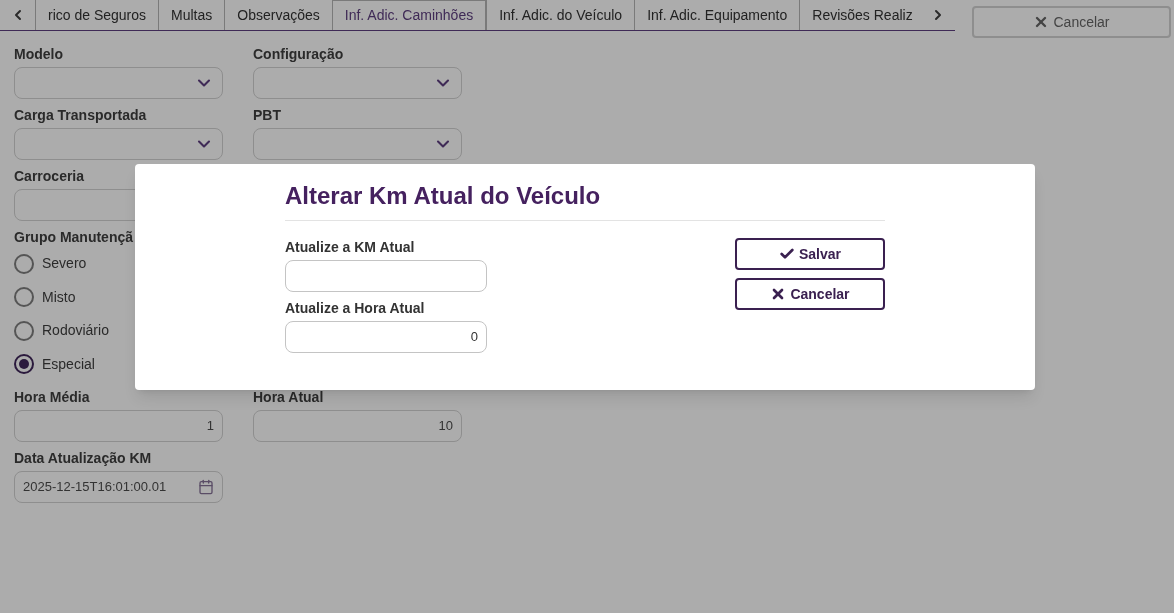 The height and width of the screenshot is (613, 1174). I want to click on save-button: Salvar, so click(810, 254).